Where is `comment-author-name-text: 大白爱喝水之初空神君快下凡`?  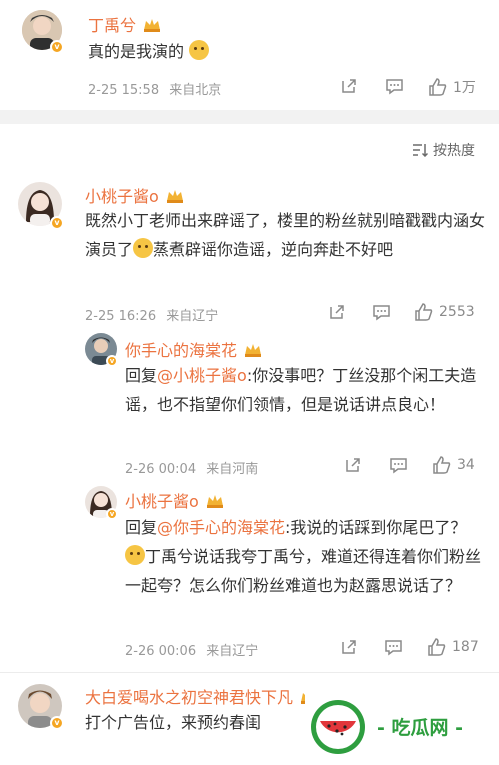 comment-author-name-text: 大白爱喝水之初空神君快下凡 is located at coordinates (189, 697).